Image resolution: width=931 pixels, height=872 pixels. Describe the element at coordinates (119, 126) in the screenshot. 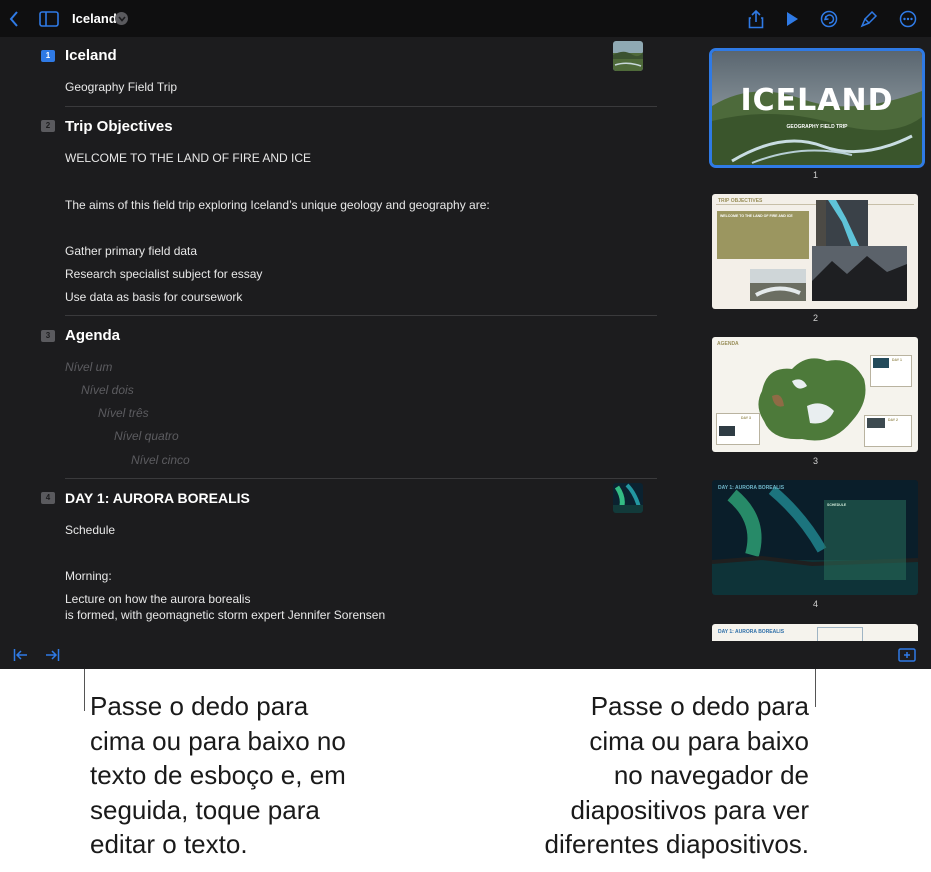

I see `slide-title: Trip Objectives` at that location.